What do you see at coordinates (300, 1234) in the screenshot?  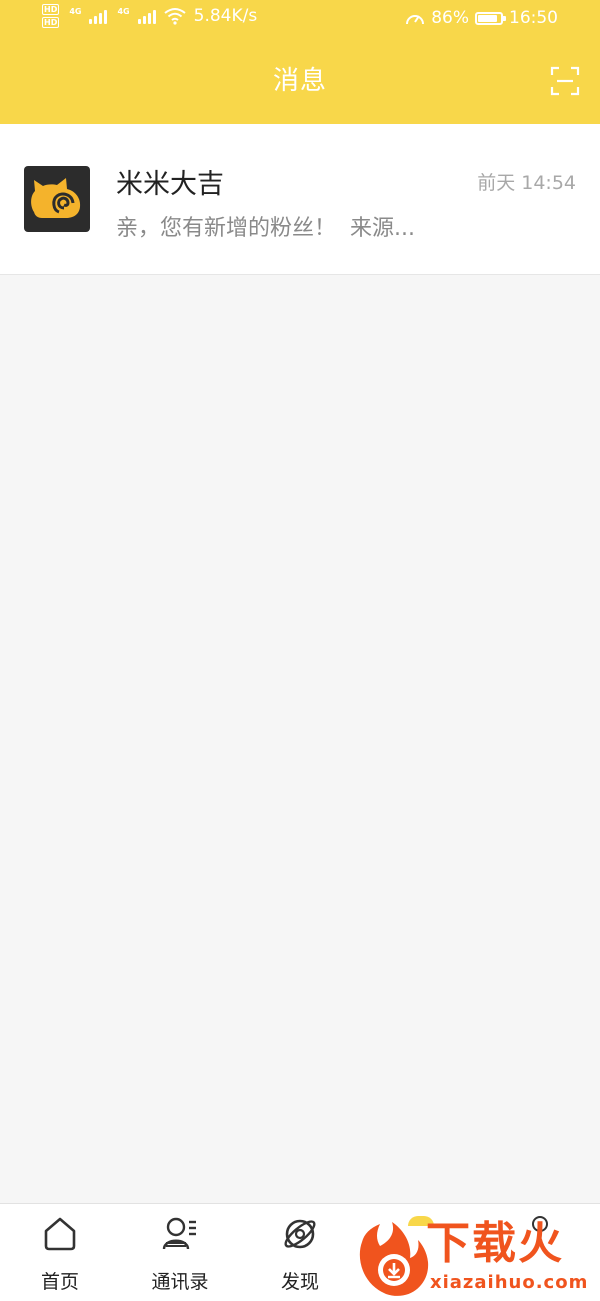 I see `discover-icon` at bounding box center [300, 1234].